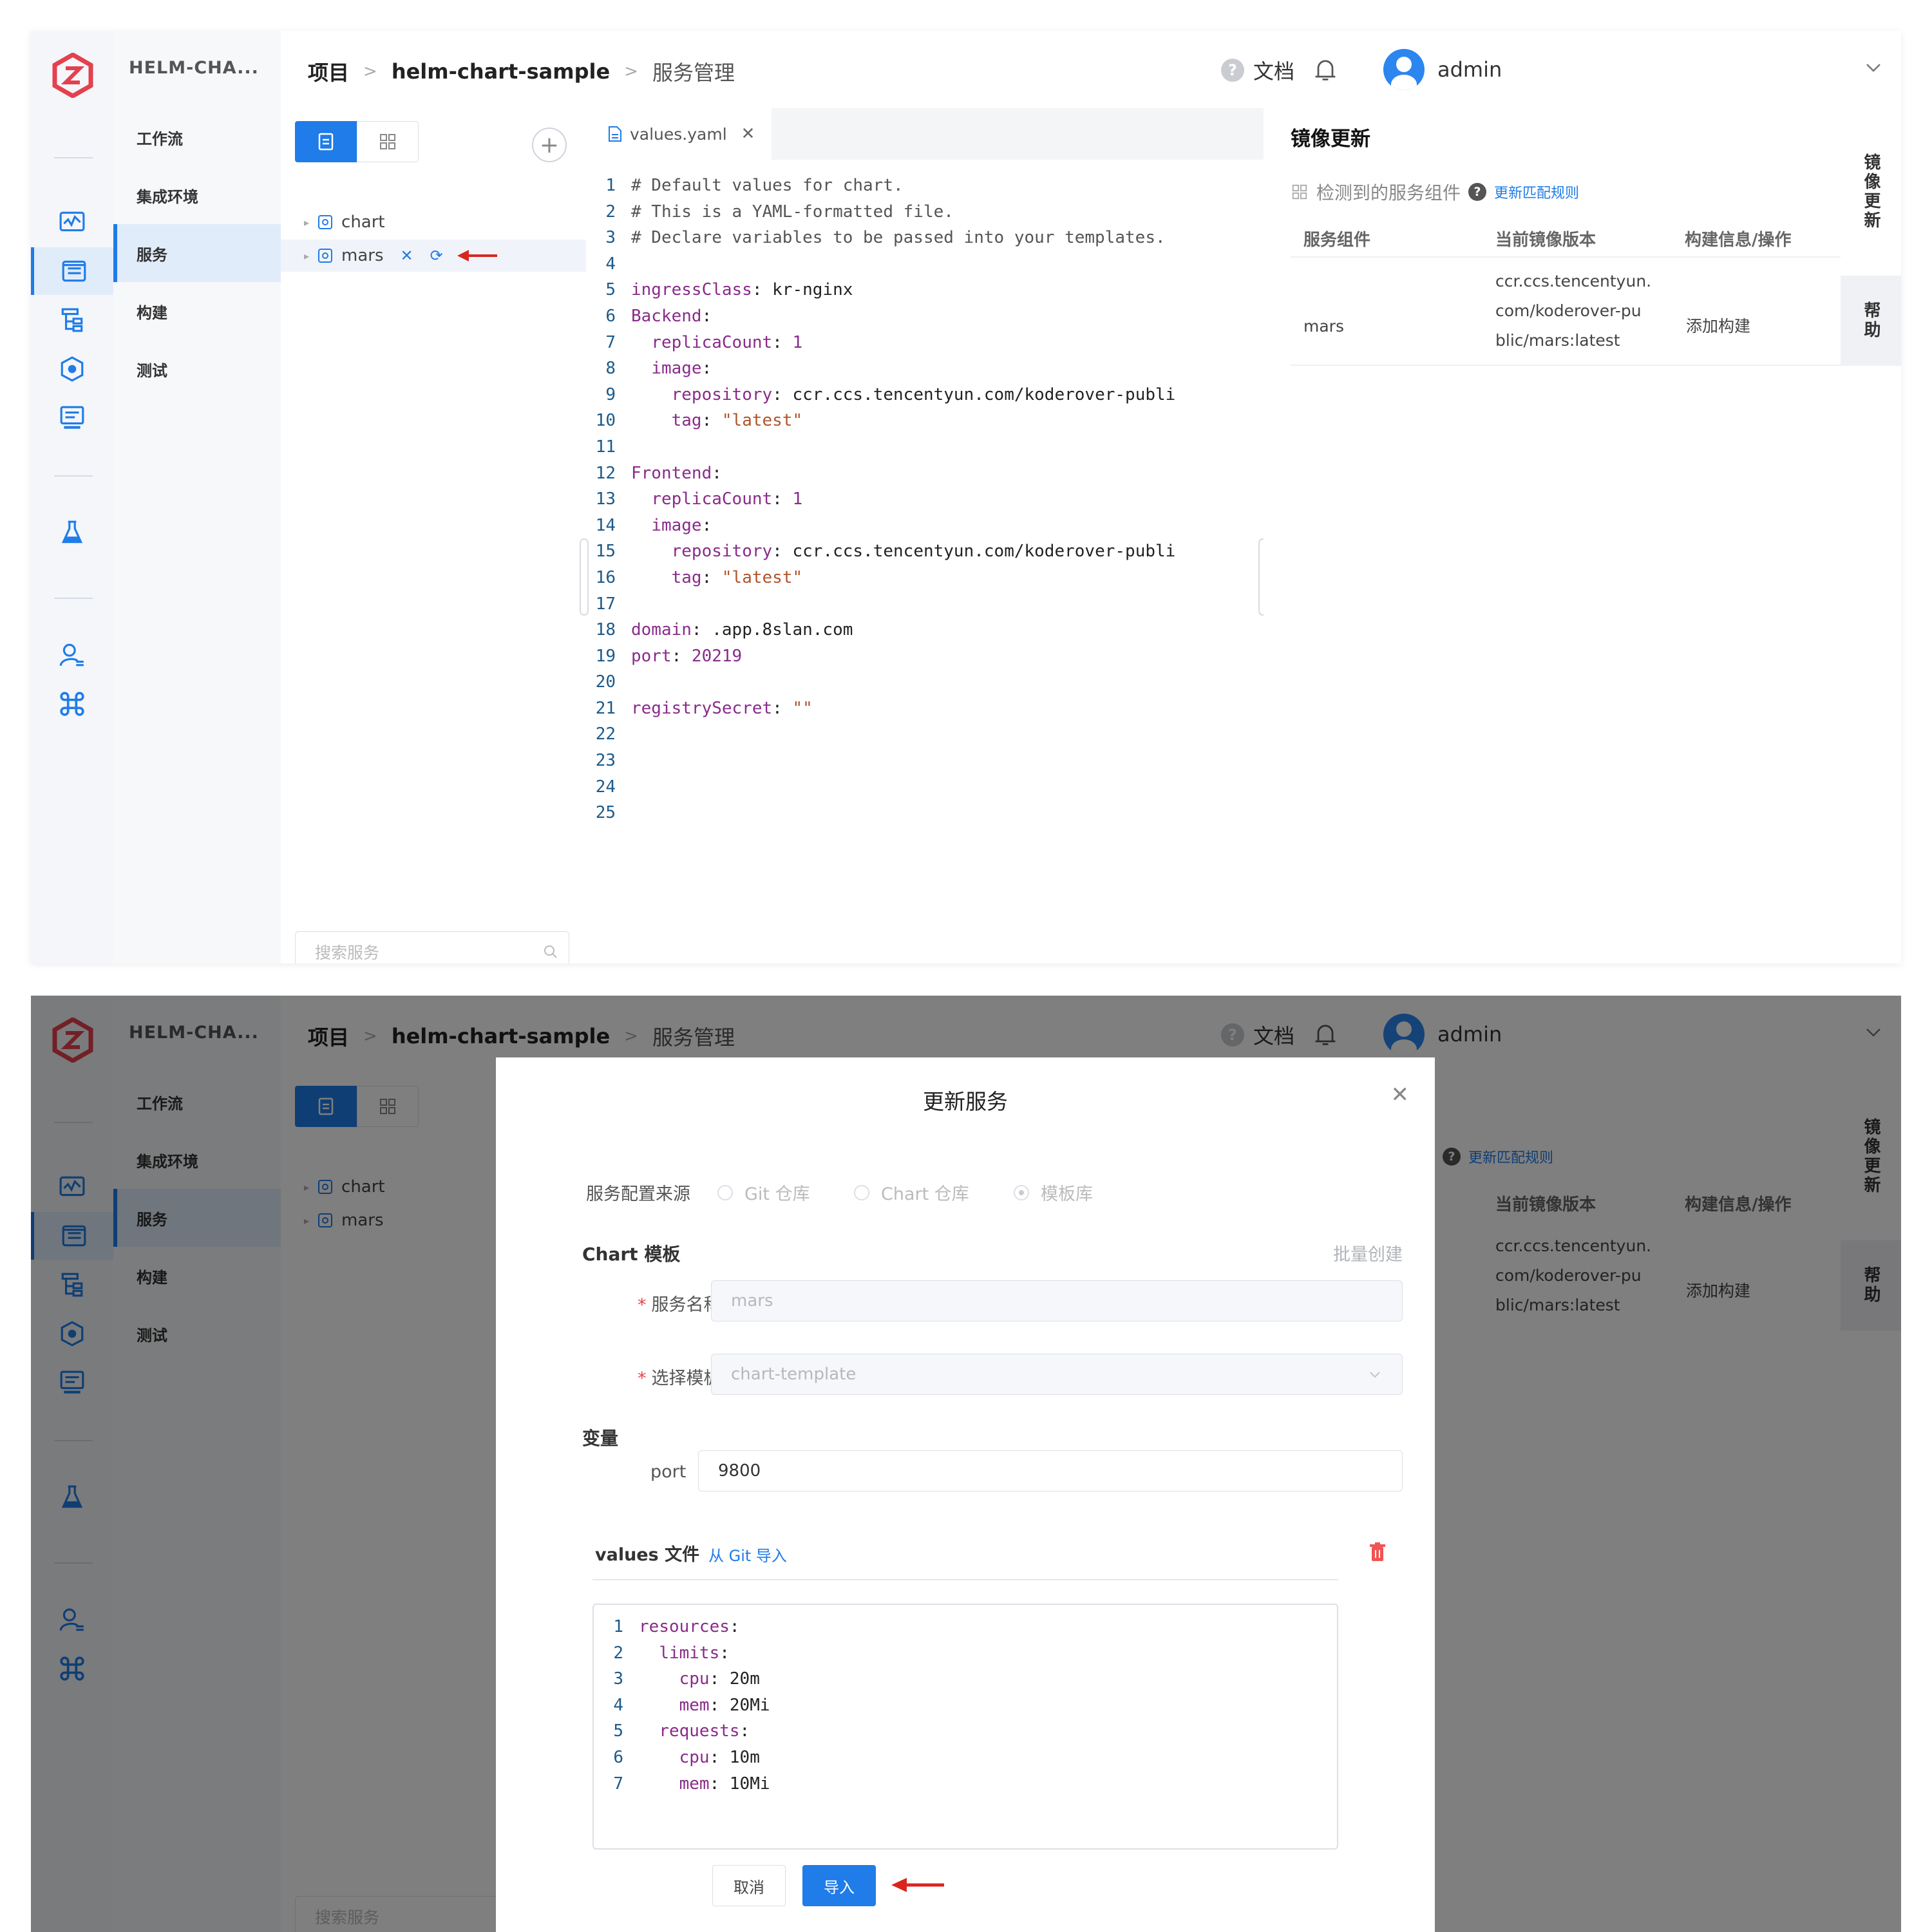 Image resolution: width=1932 pixels, height=1932 pixels. Describe the element at coordinates (642, 1378) in the screenshot. I see `required-marker: *` at that location.